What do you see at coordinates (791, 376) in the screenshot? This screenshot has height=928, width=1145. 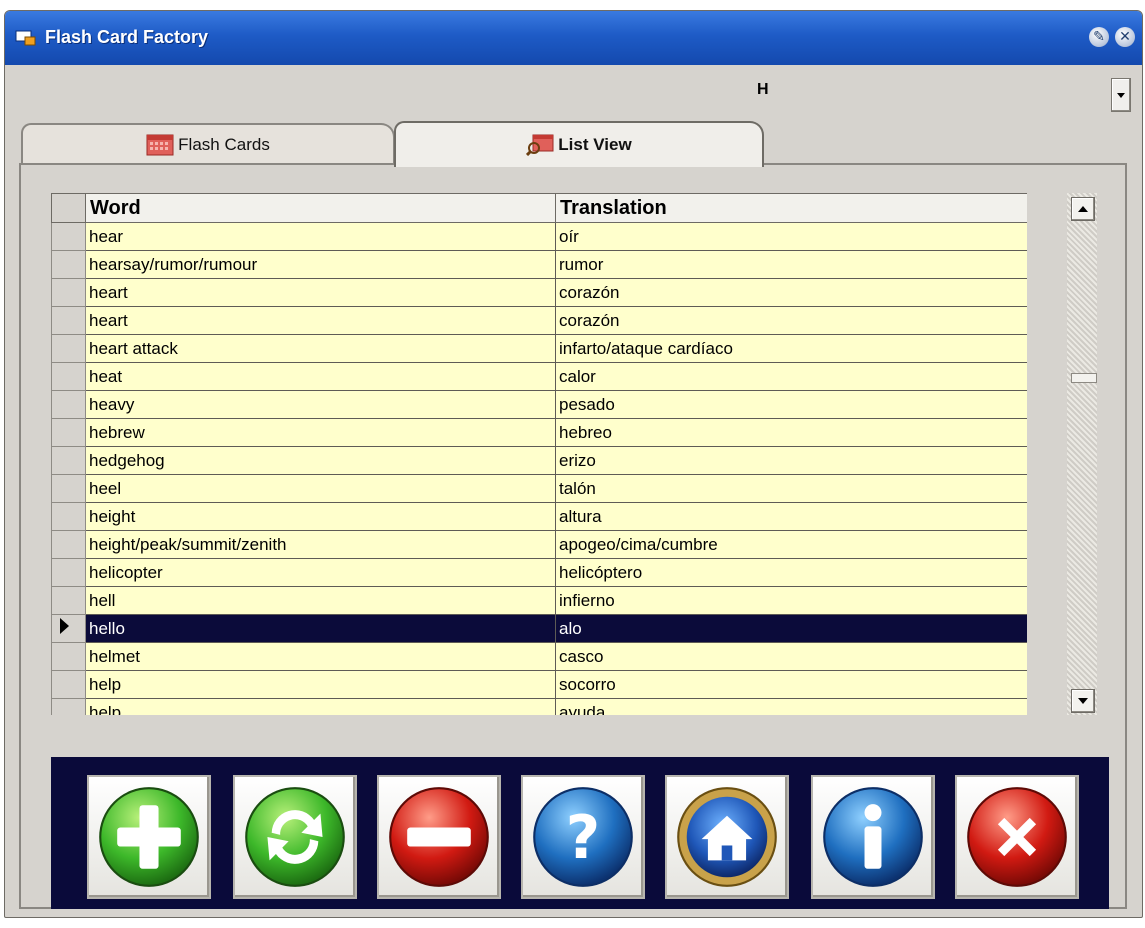 I see `translation-cell: calor` at bounding box center [791, 376].